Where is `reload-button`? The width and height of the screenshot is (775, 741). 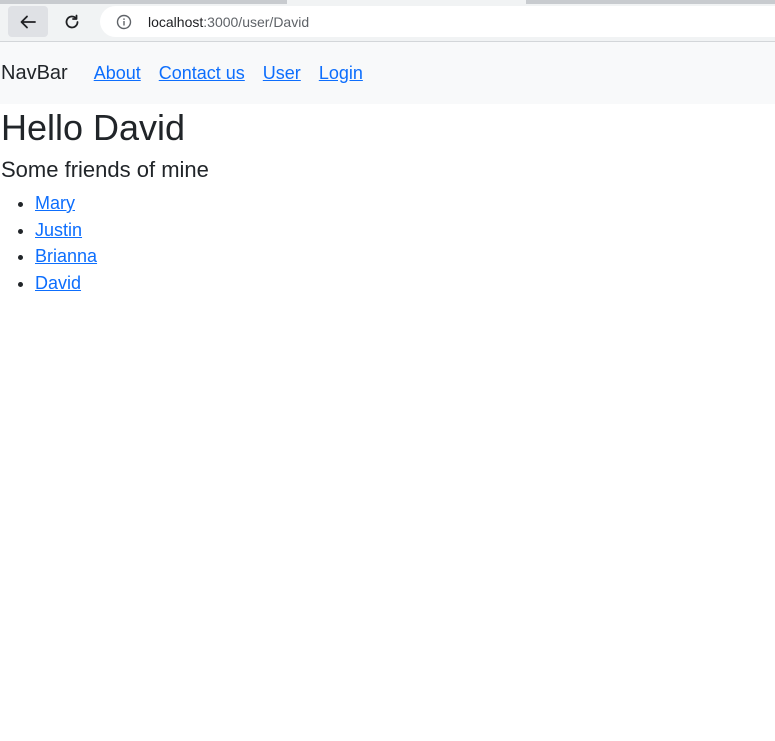 reload-button is located at coordinates (72, 21).